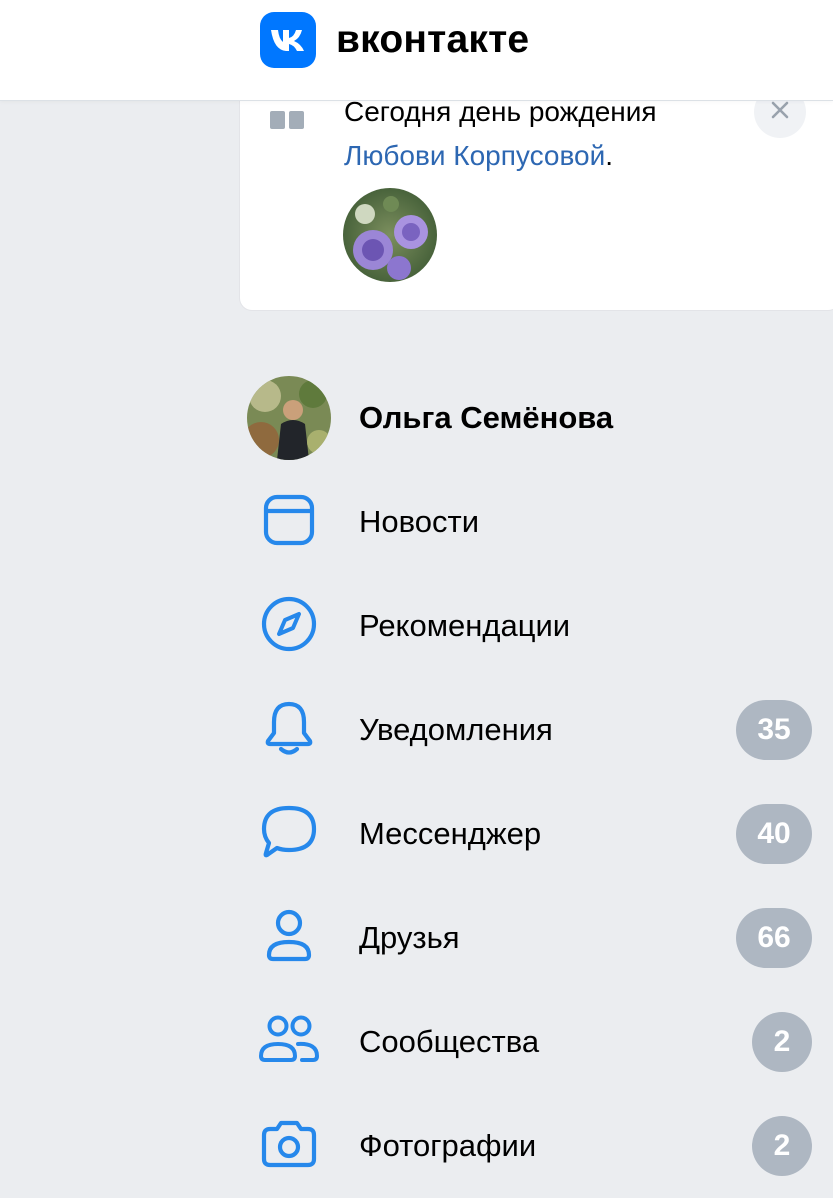 The width and height of the screenshot is (833, 1198). I want to click on message-icon, so click(289, 834).